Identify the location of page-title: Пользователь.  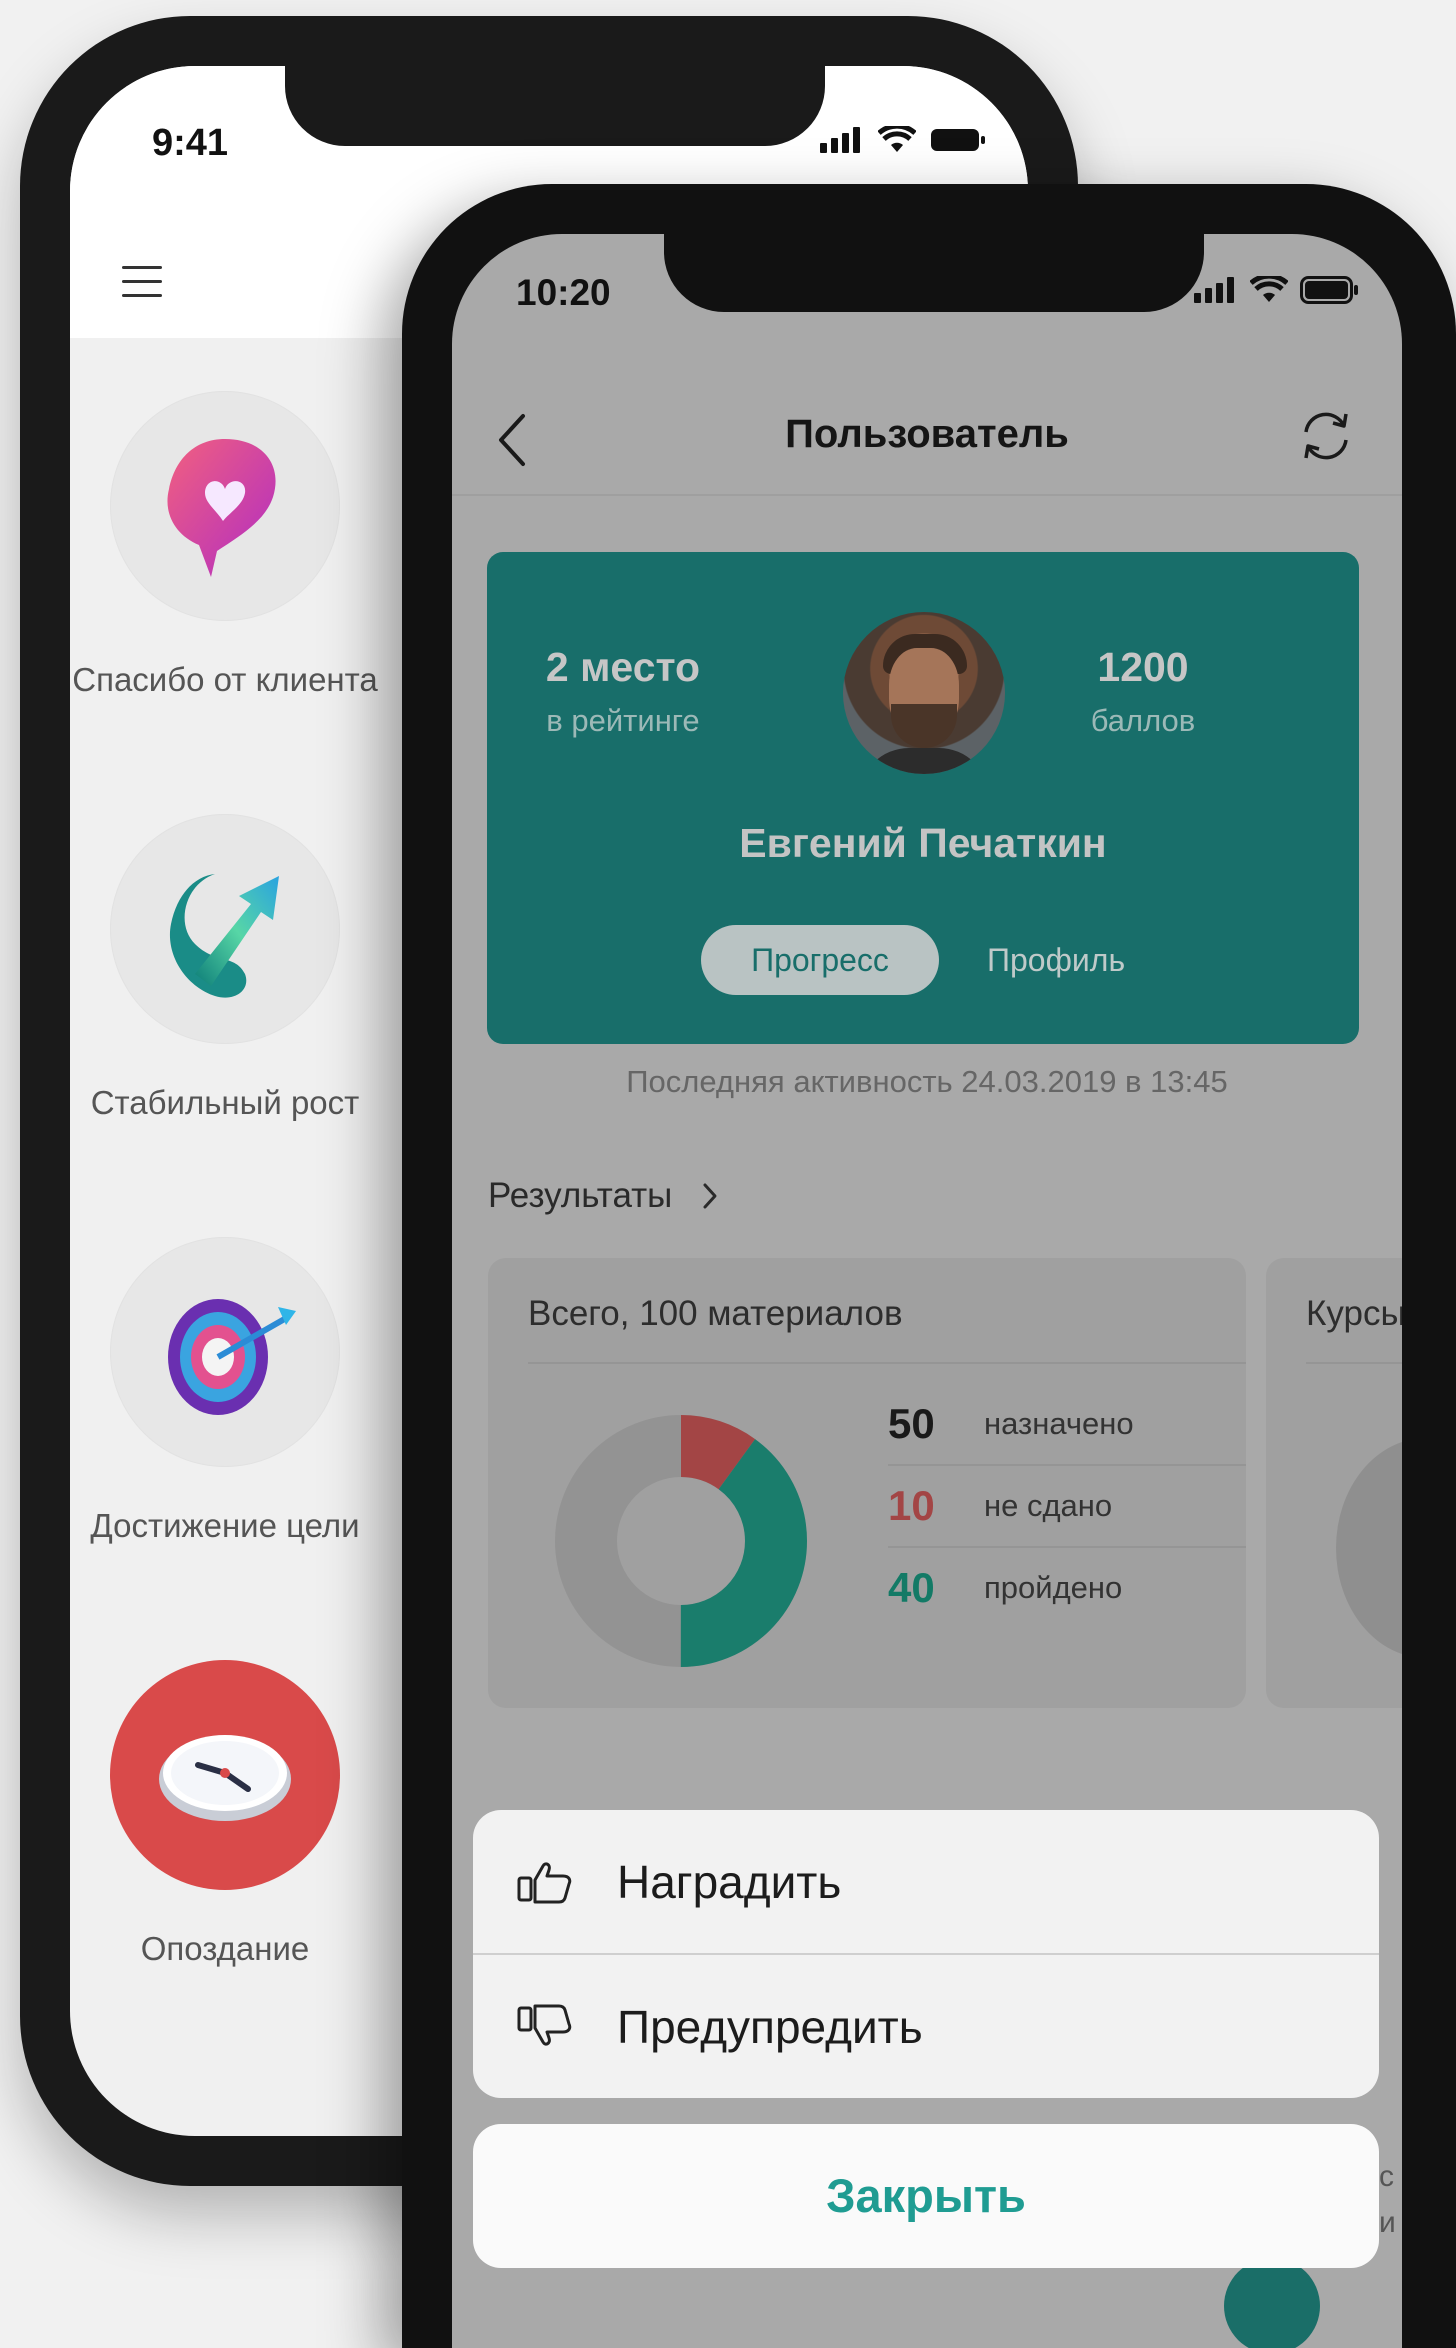
(927, 434).